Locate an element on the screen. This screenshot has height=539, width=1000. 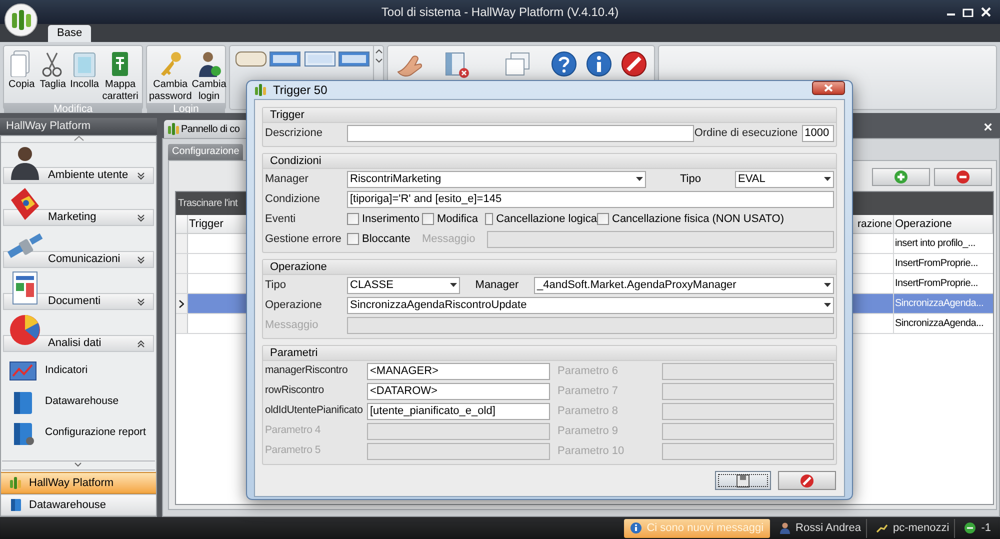
checkbox-label: Bloccante is located at coordinates (386, 239).